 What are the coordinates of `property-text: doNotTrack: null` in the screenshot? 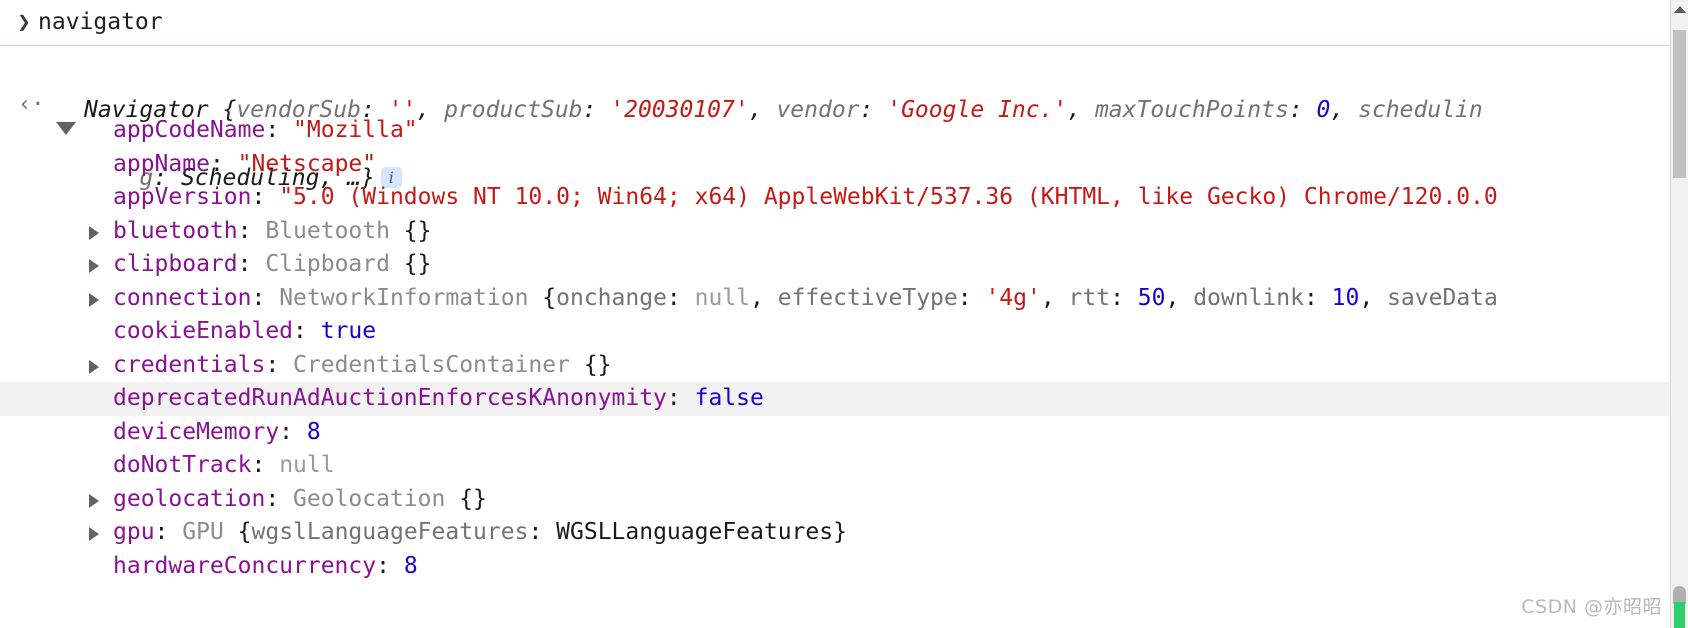 It's located at (224, 466).